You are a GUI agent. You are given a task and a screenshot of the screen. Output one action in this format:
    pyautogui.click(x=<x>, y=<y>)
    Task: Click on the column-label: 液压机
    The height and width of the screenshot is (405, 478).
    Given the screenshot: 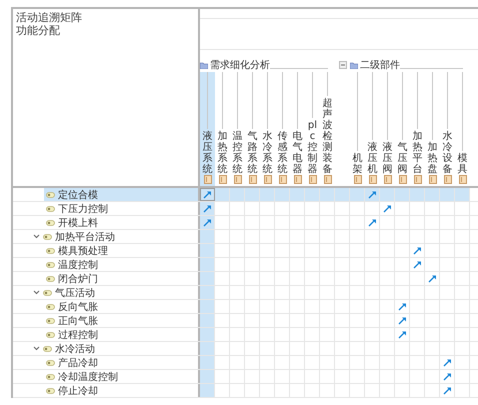 What is the action you would take?
    pyautogui.click(x=373, y=158)
    